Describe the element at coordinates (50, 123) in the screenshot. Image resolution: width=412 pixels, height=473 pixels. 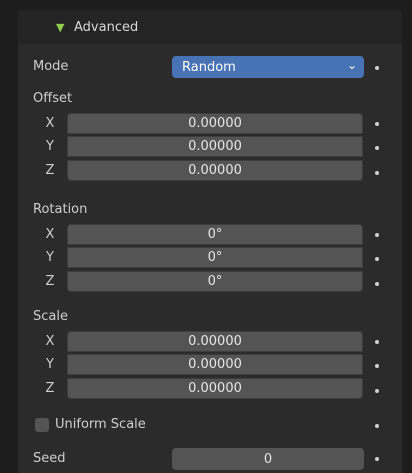
I see `offset-x-label: X` at that location.